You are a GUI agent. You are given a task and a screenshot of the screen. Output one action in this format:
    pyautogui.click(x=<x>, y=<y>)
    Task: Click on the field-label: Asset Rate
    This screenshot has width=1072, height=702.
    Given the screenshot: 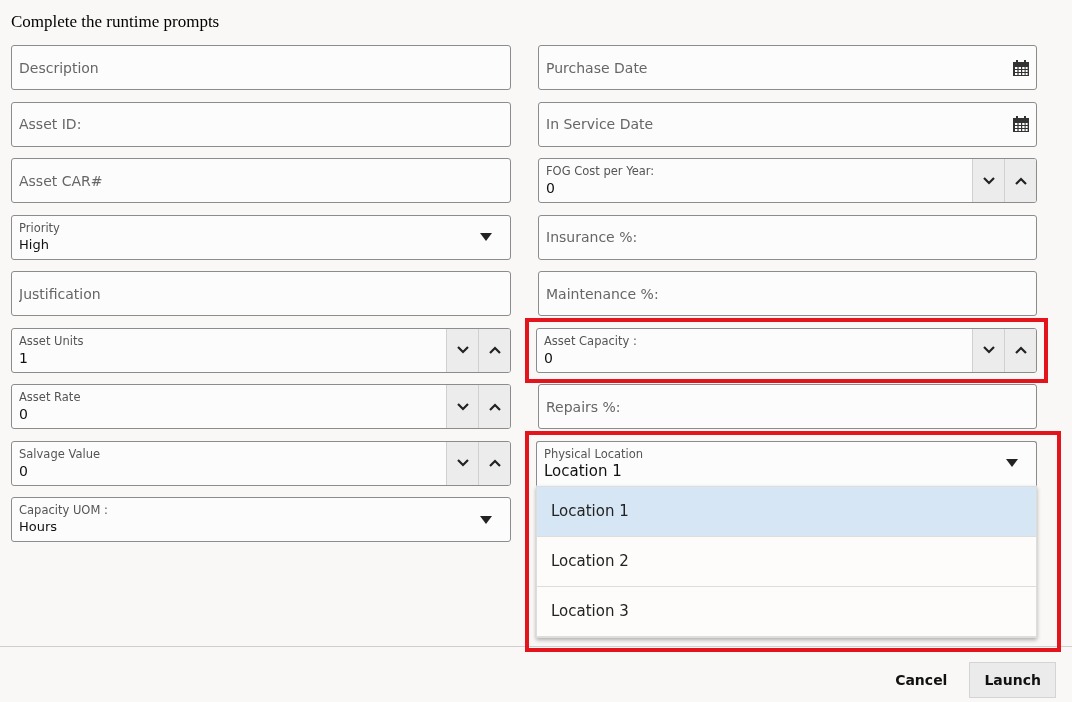 What is the action you would take?
    pyautogui.click(x=50, y=397)
    